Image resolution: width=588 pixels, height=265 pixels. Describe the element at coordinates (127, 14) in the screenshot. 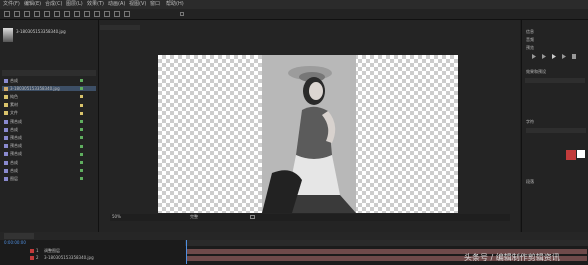

I see `puppet-tool-icon` at that location.